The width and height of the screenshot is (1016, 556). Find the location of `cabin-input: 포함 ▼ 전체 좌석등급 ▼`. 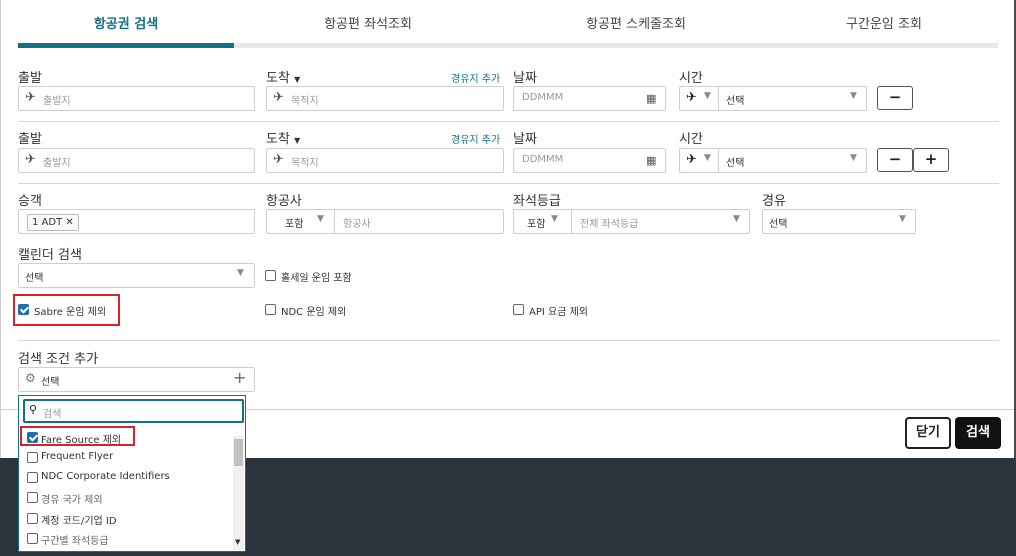

cabin-input: 포함 ▼ 전체 좌석등급 ▼ is located at coordinates (631, 221).